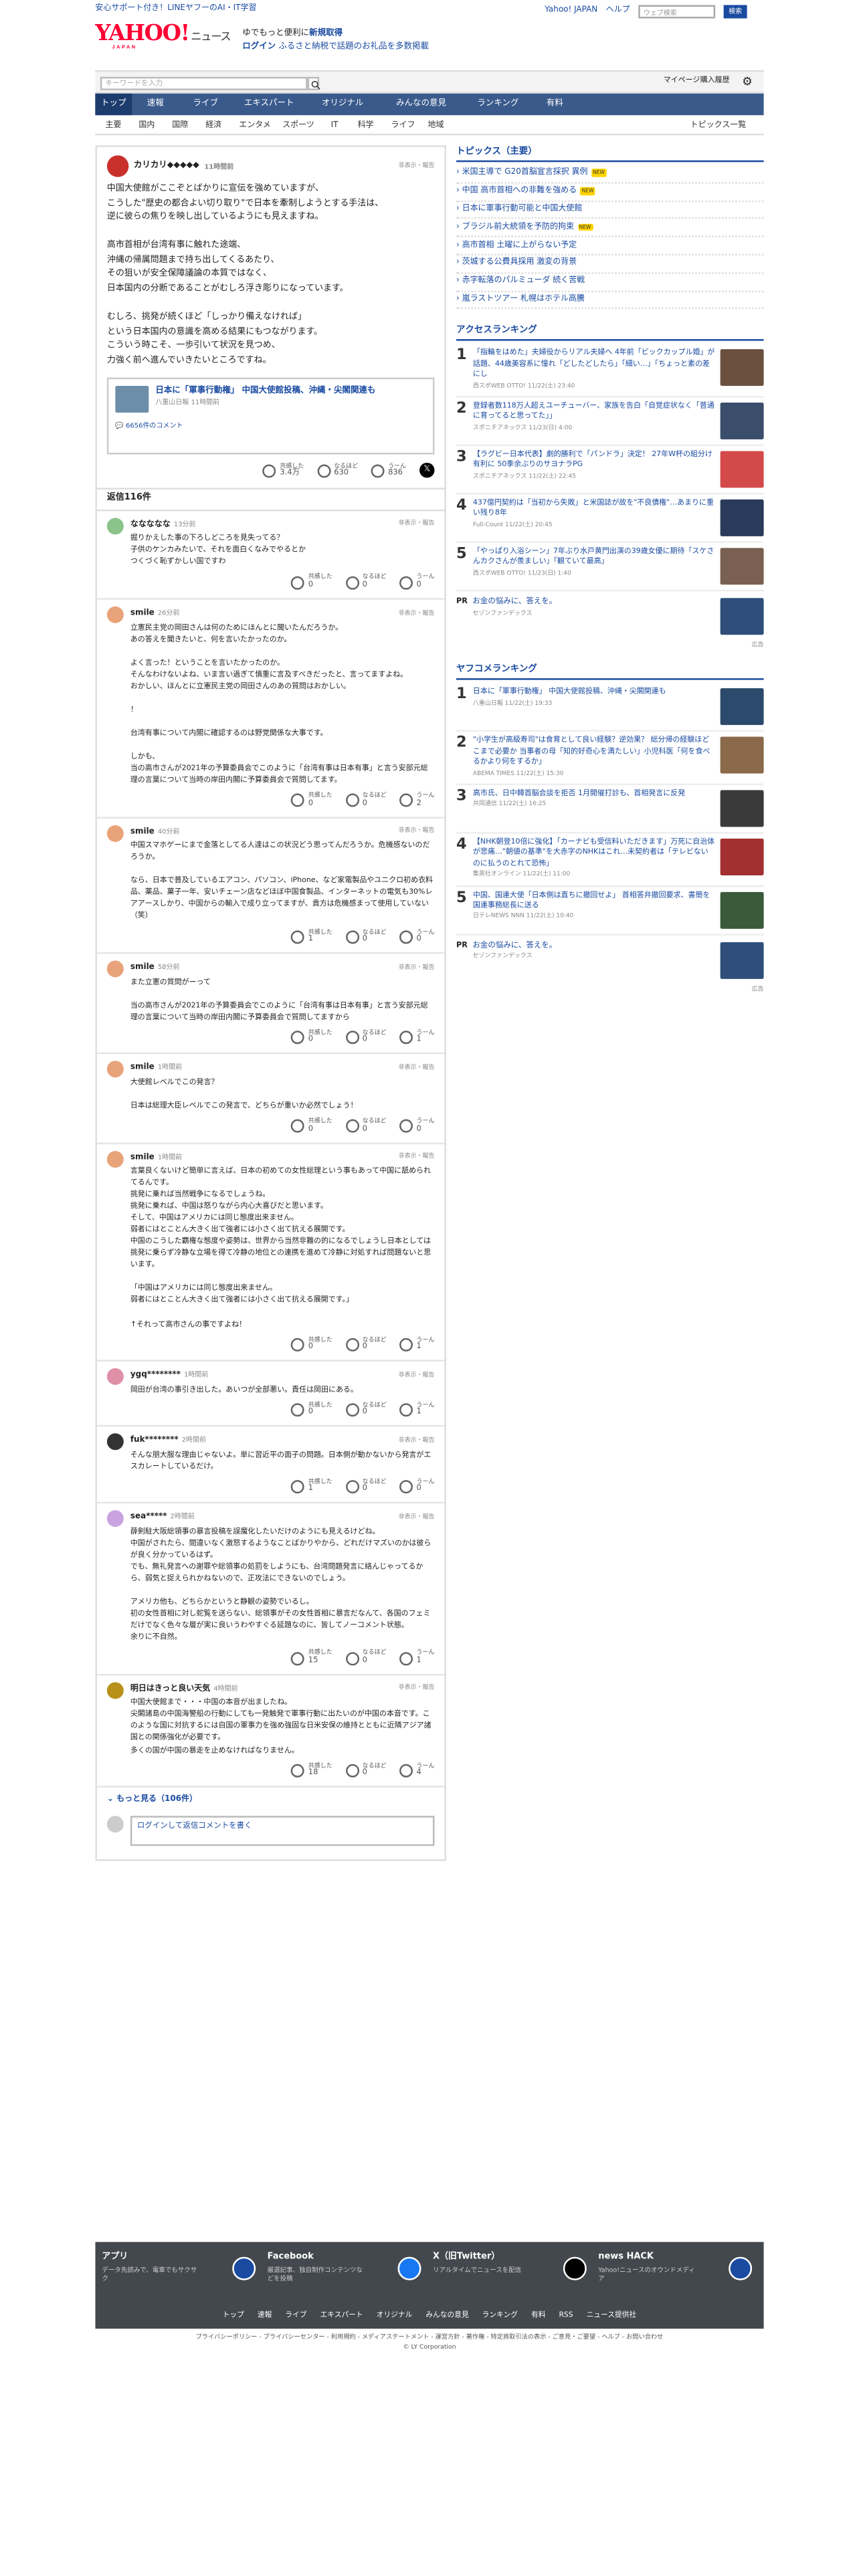  Describe the element at coordinates (313, 83) in the screenshot. I see `search-icon` at that location.